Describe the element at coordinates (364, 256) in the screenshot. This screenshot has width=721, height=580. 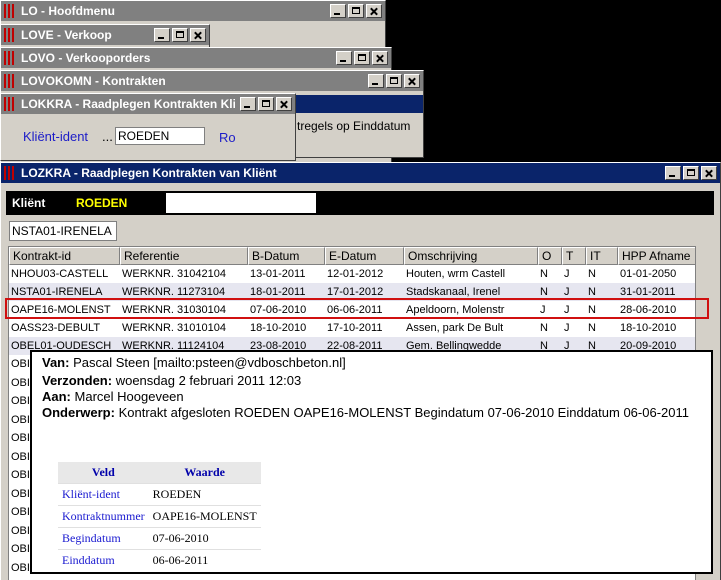
I see `col-header: E-Datum` at that location.